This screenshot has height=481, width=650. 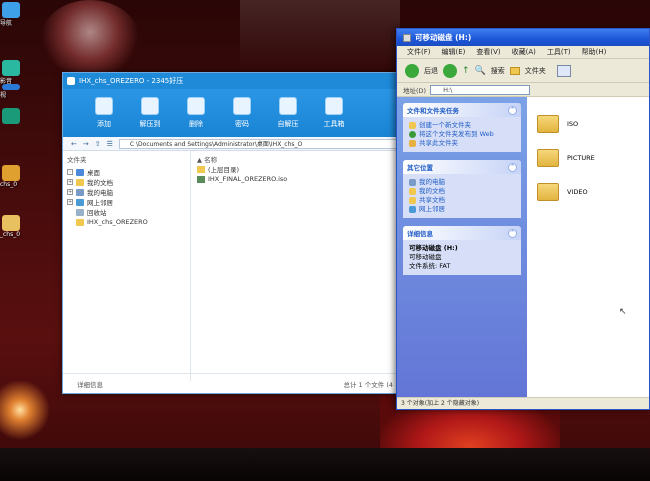 What do you see at coordinates (412, 70) in the screenshot?
I see `back-arrow-icon` at bounding box center [412, 70].